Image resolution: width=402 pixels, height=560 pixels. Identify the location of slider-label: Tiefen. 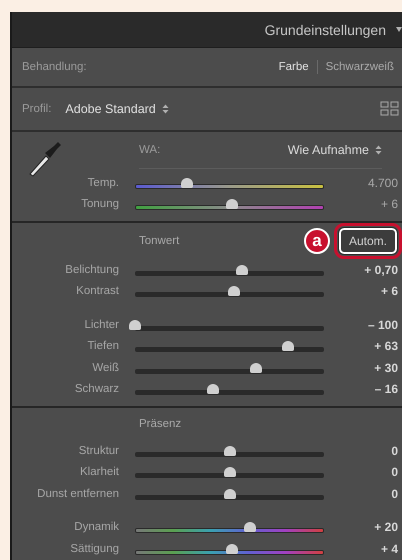
(103, 346).